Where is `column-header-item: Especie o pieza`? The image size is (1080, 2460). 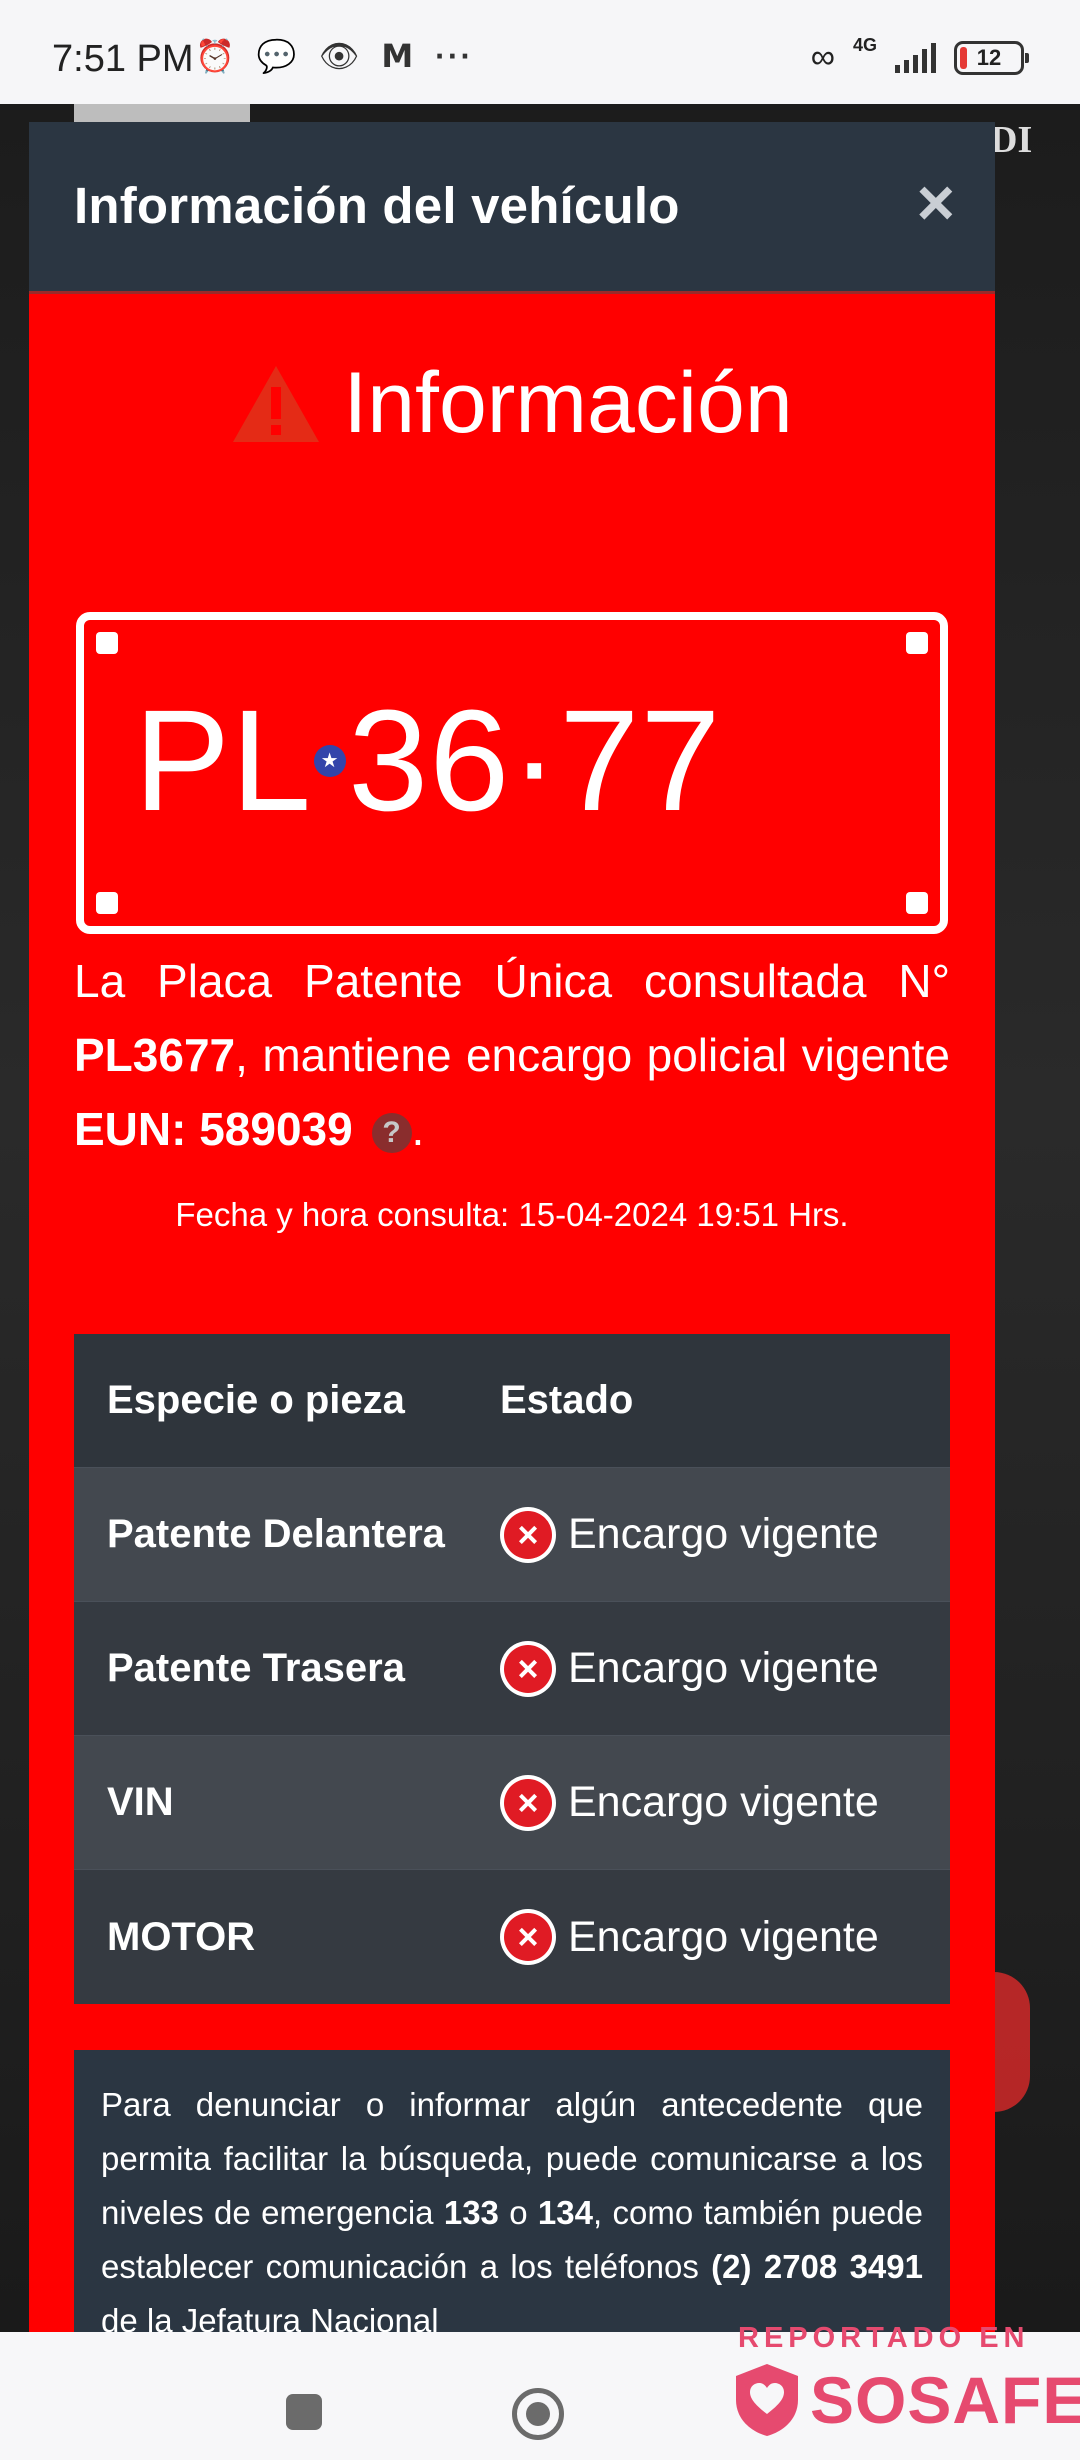
column-header-item: Especie o pieza is located at coordinates (256, 1400).